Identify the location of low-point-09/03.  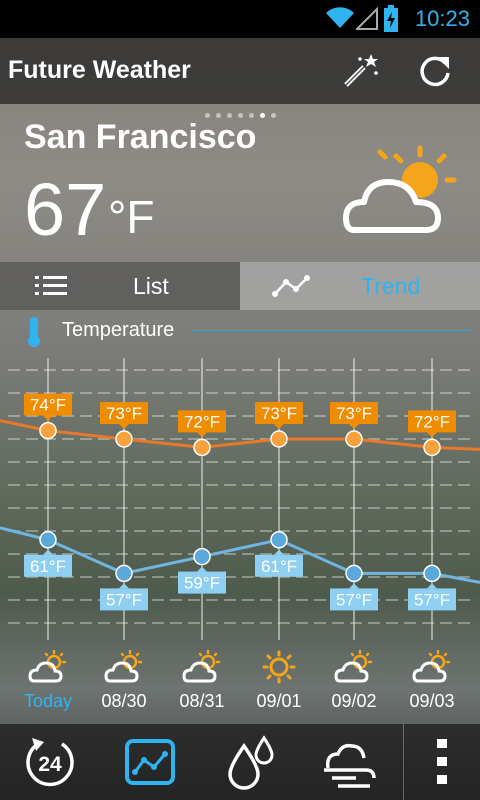
(432, 573).